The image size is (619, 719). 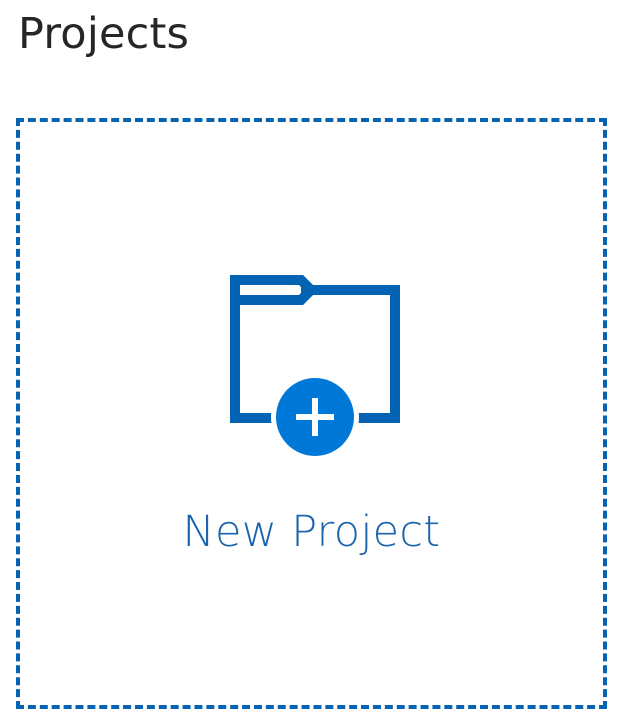 I want to click on new-project-label: New Project, so click(x=311, y=532).